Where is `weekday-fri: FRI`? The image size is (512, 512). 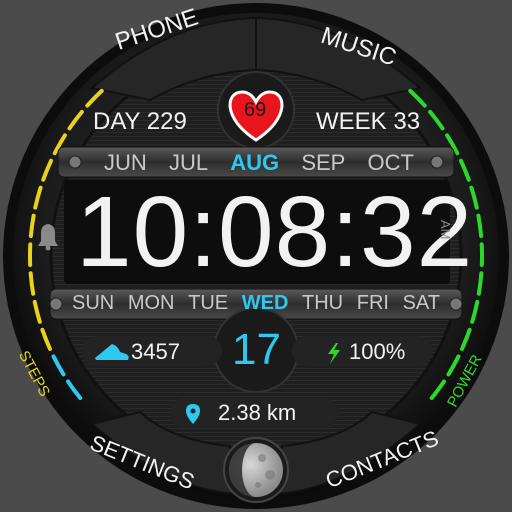
weekday-fri: FRI is located at coordinates (373, 305).